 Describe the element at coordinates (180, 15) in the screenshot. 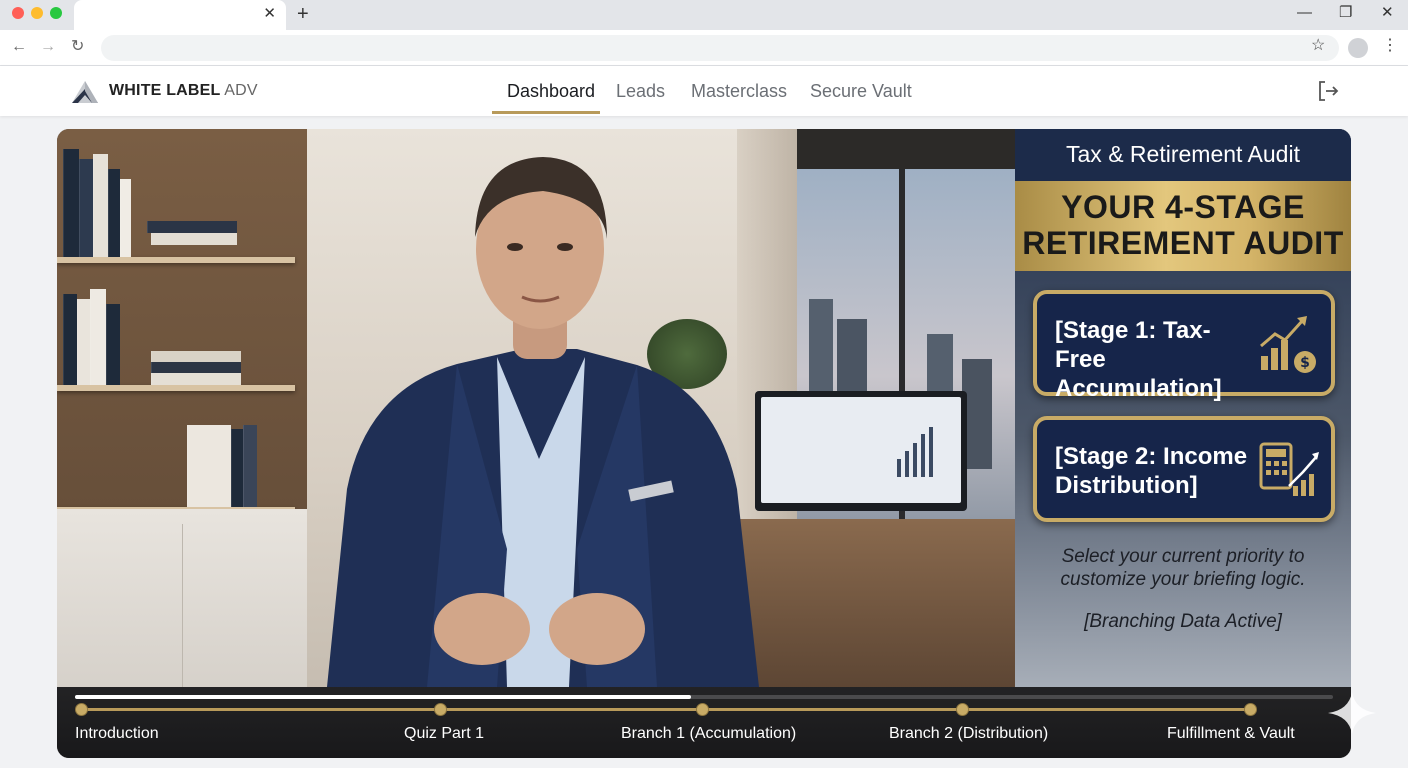

I see `browser-tab: ✕` at that location.